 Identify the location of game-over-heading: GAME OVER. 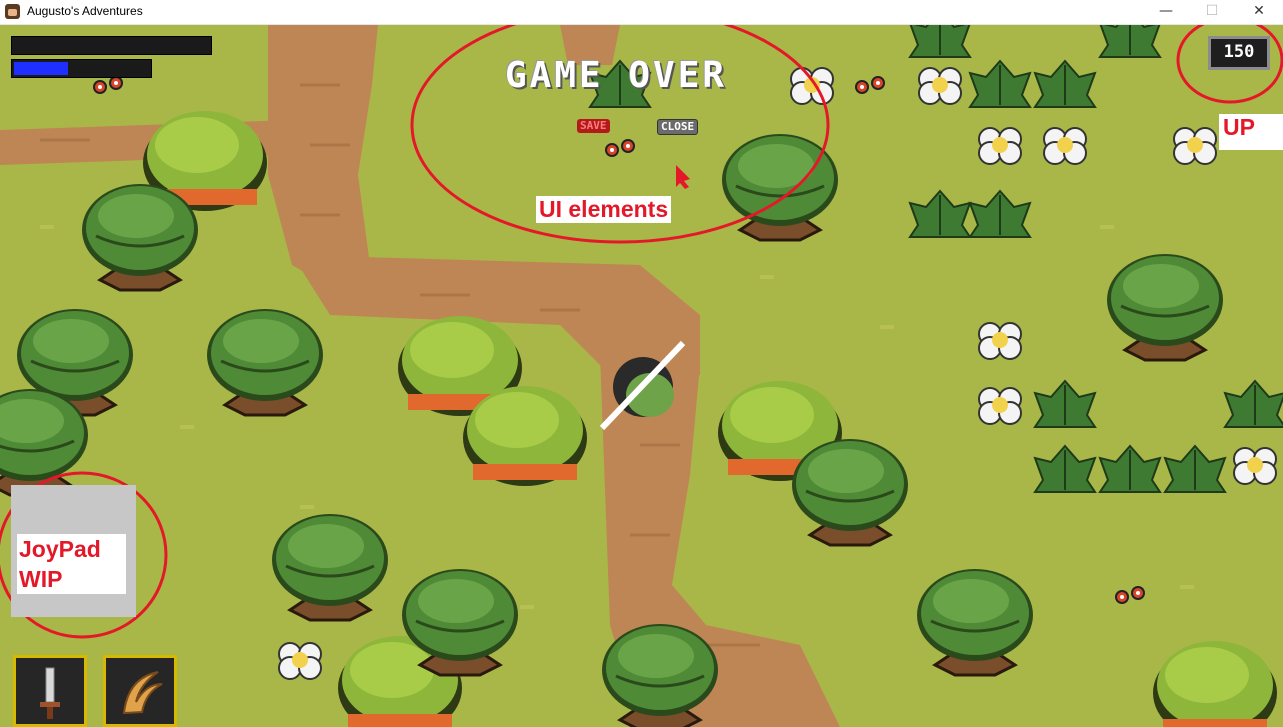
(616, 75).